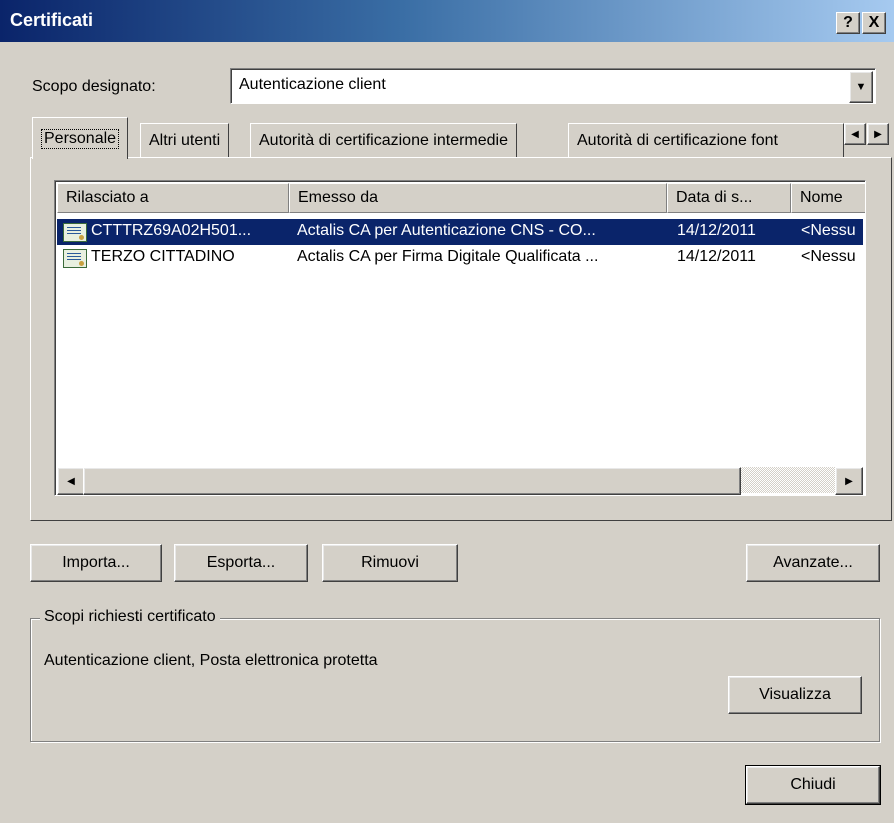 Image resolution: width=894 pixels, height=823 pixels. What do you see at coordinates (312, 84) in the screenshot?
I see `purpose-value: Autenticazione client` at bounding box center [312, 84].